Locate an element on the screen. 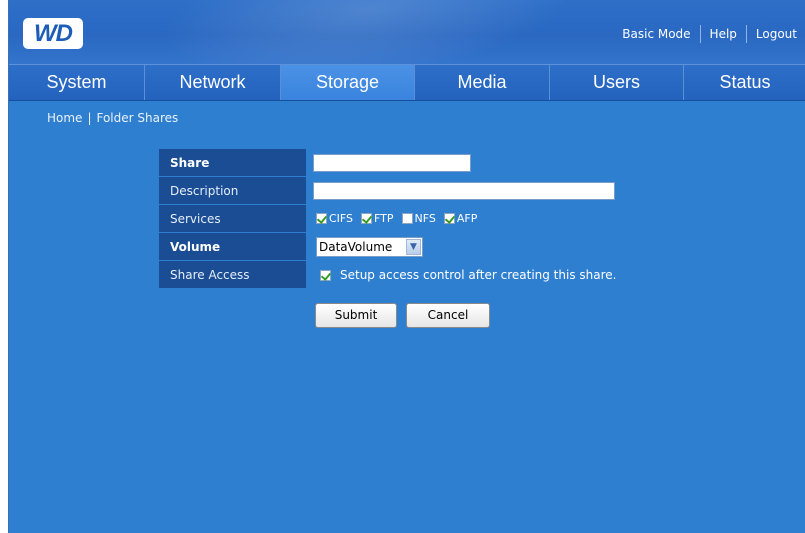 This screenshot has width=805, height=533. basic-mode-link: Basic Mode is located at coordinates (656, 34).